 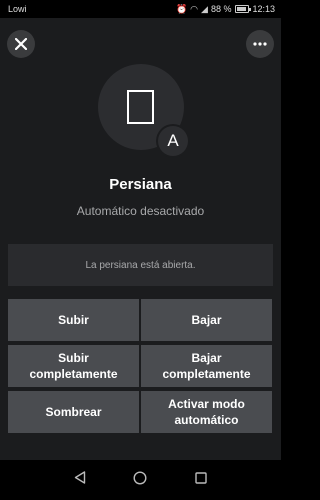 I want to click on more-options-button, so click(x=260, y=44).